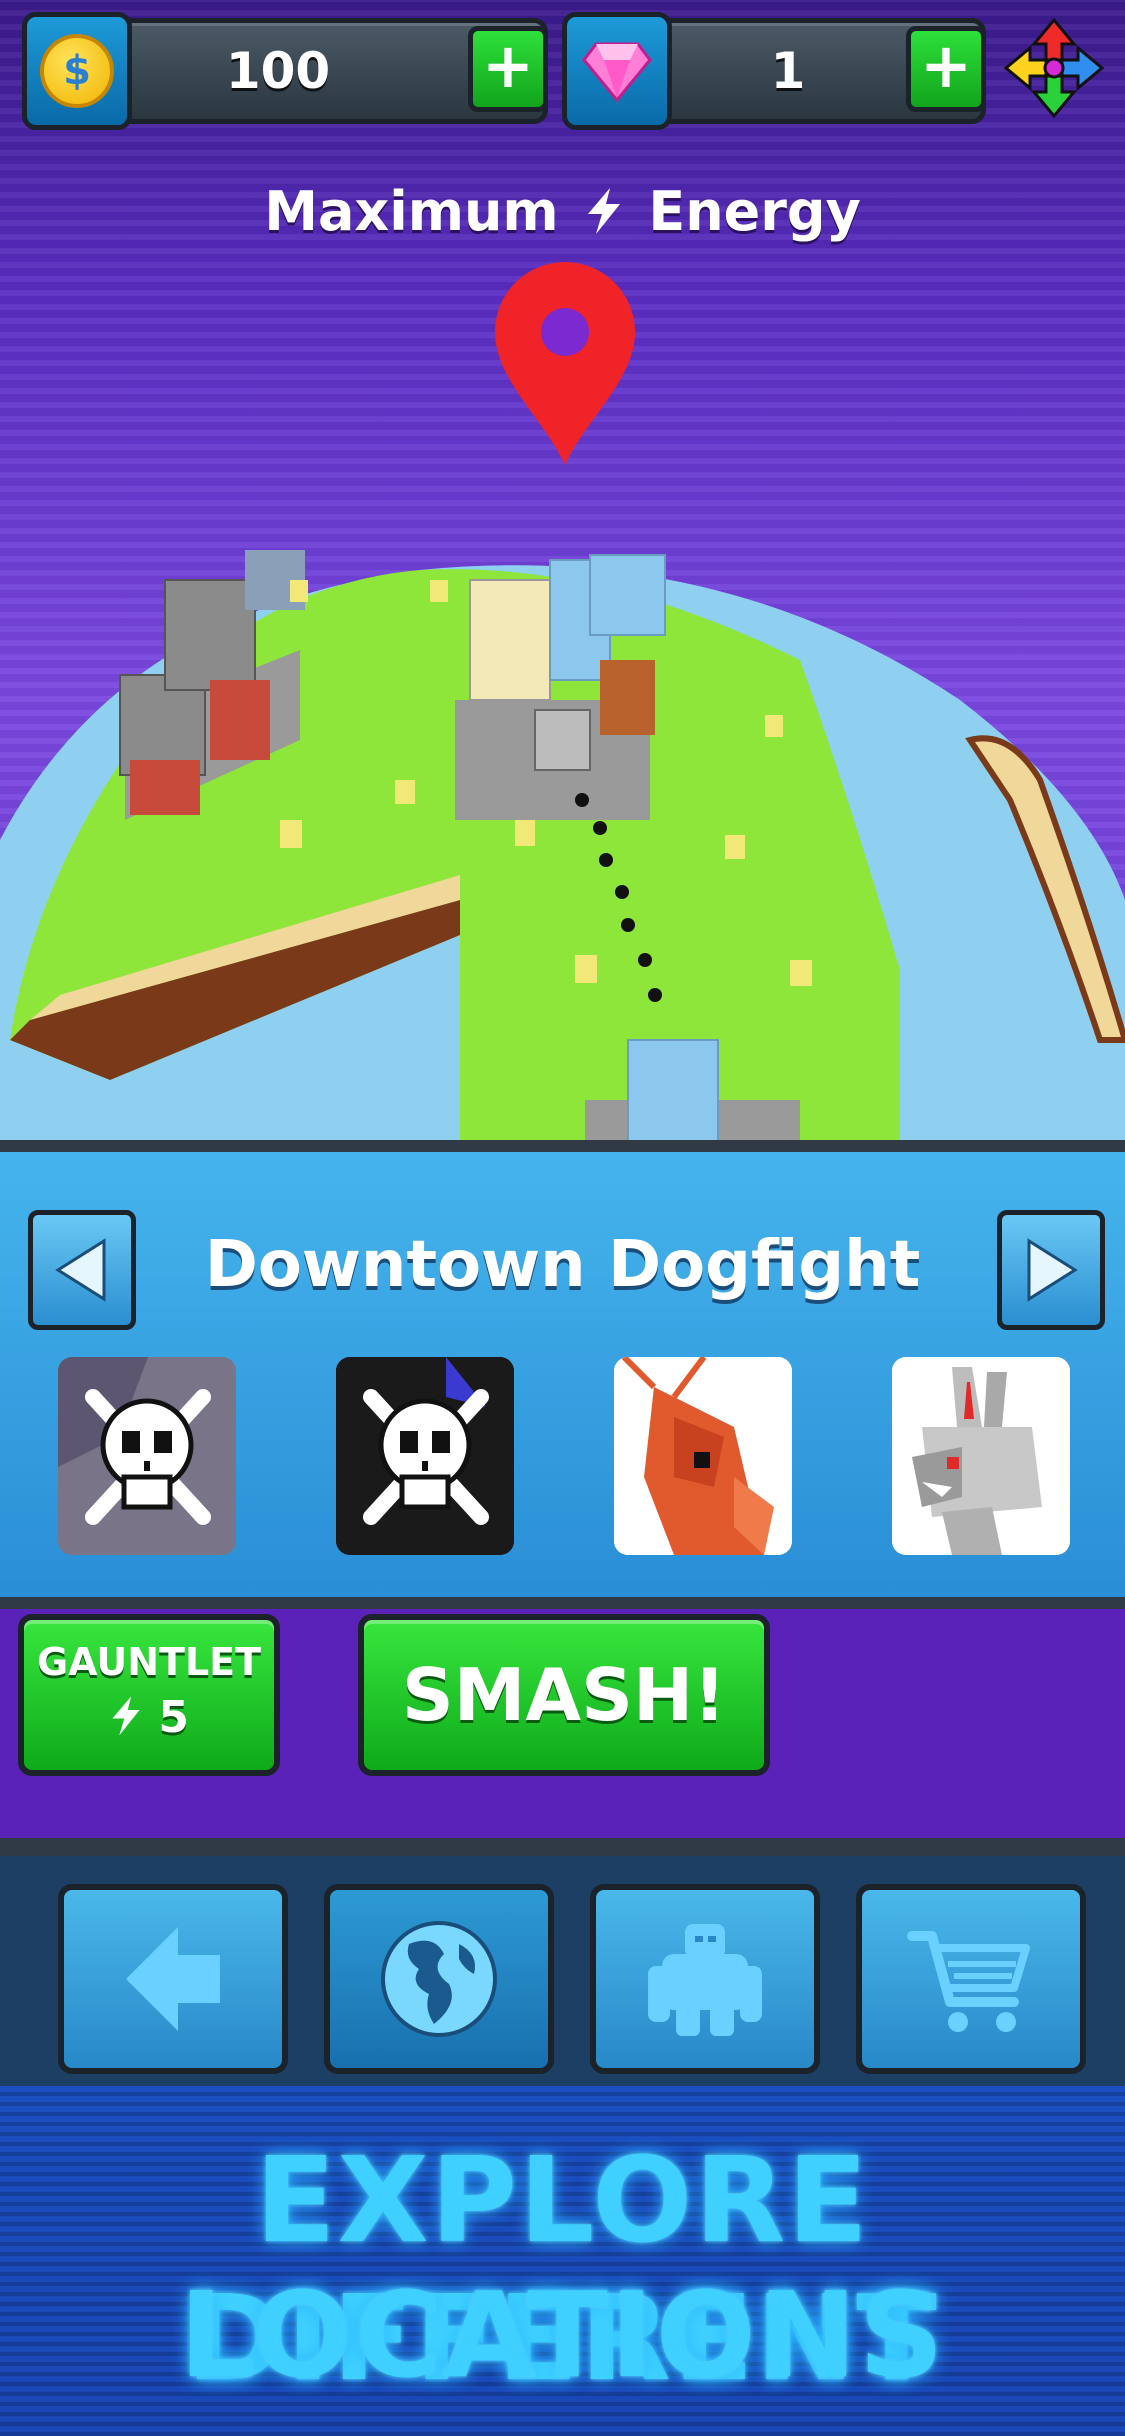  Describe the element at coordinates (173, 1717) in the screenshot. I see `gauntlet-cost-value: 5` at that location.